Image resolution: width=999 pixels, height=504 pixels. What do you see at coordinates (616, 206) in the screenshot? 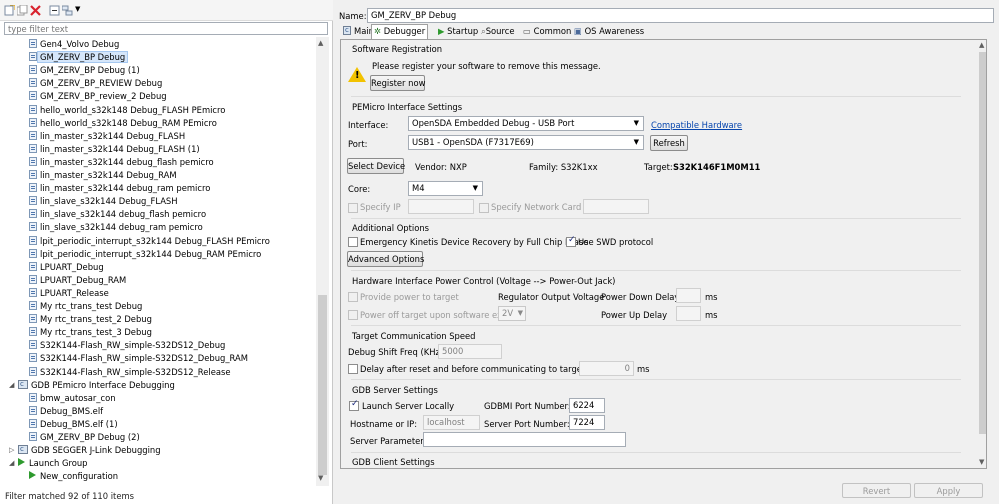
I see `network-card-ip-field` at bounding box center [616, 206].